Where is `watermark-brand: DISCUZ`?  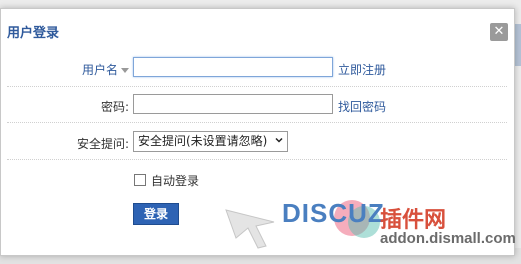
watermark-brand: DISCUZ is located at coordinates (333, 213).